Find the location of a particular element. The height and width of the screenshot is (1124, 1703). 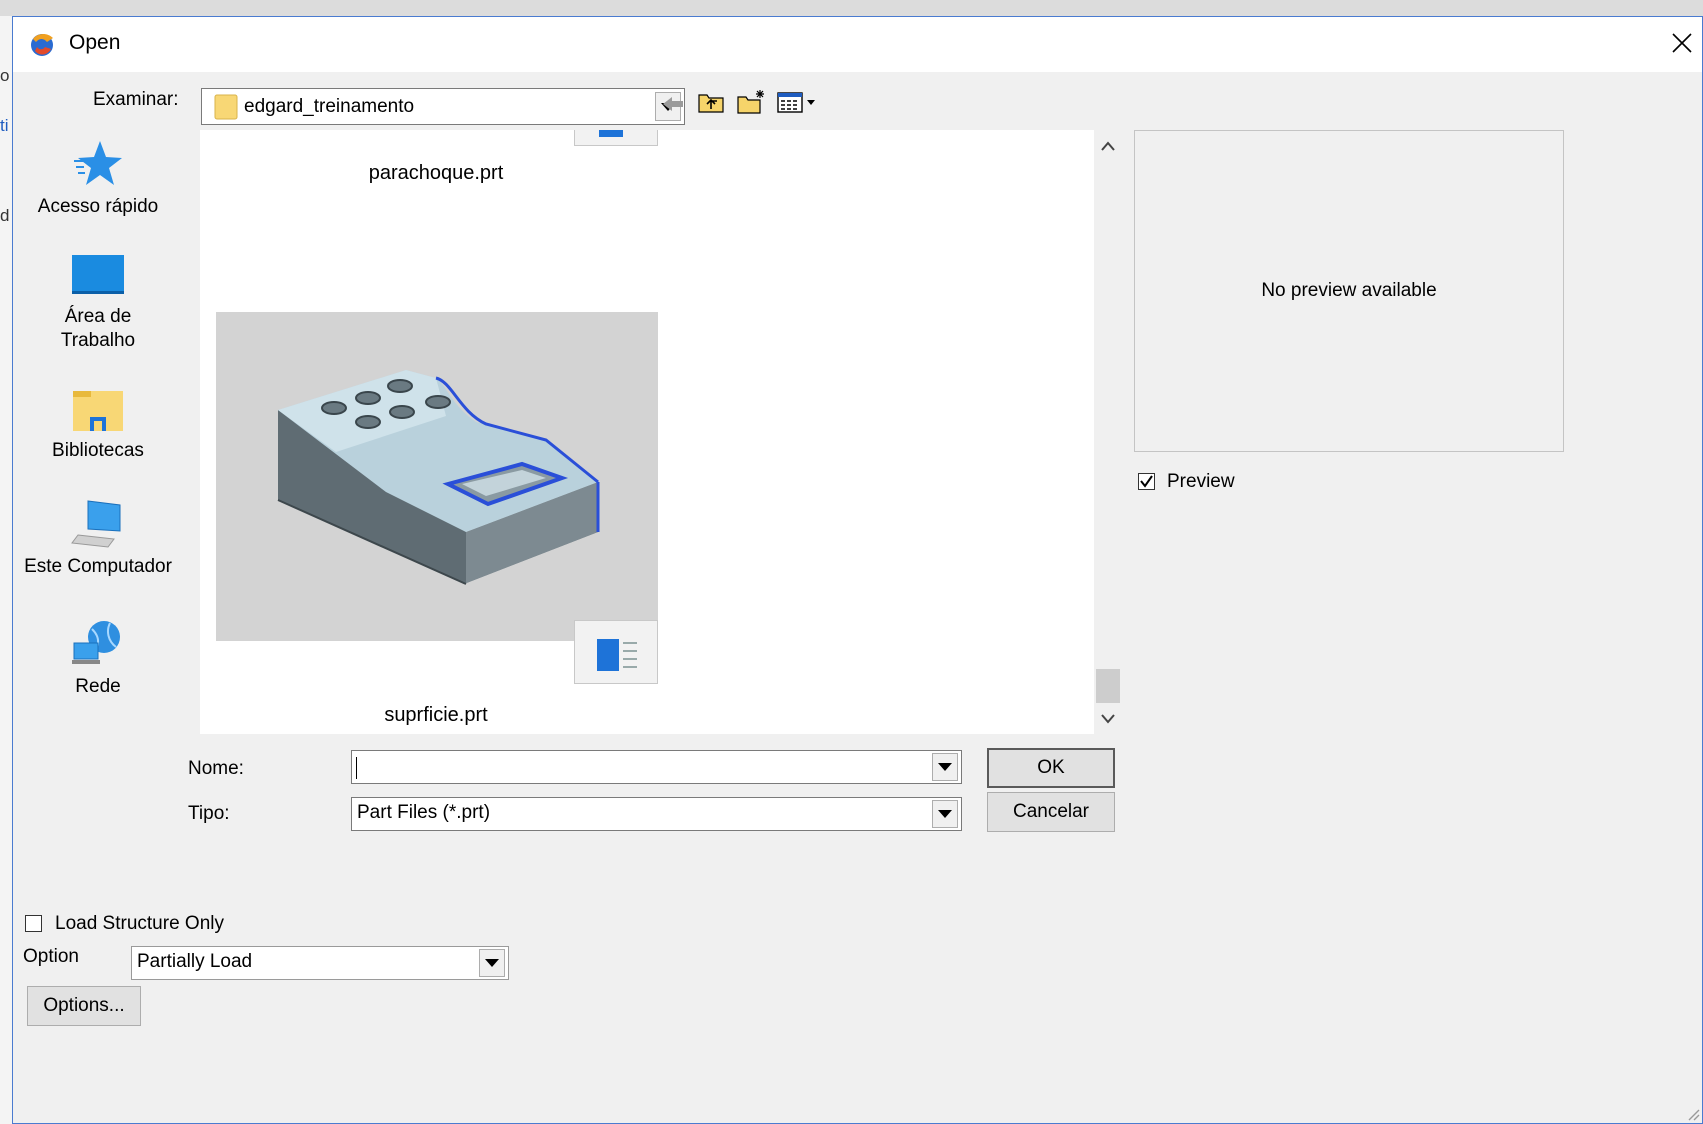

look-in-dropdown: edgard_treinamento is located at coordinates (443, 106).